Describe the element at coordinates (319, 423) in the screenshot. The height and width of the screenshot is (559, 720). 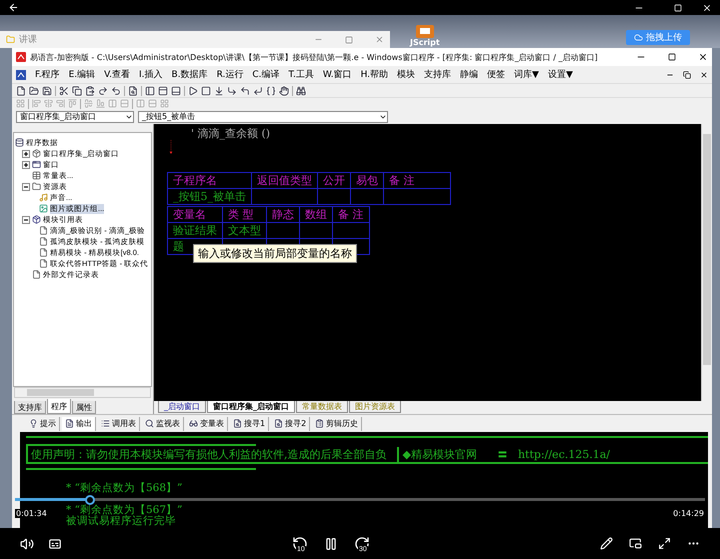
I see `clipboard-icon` at that location.